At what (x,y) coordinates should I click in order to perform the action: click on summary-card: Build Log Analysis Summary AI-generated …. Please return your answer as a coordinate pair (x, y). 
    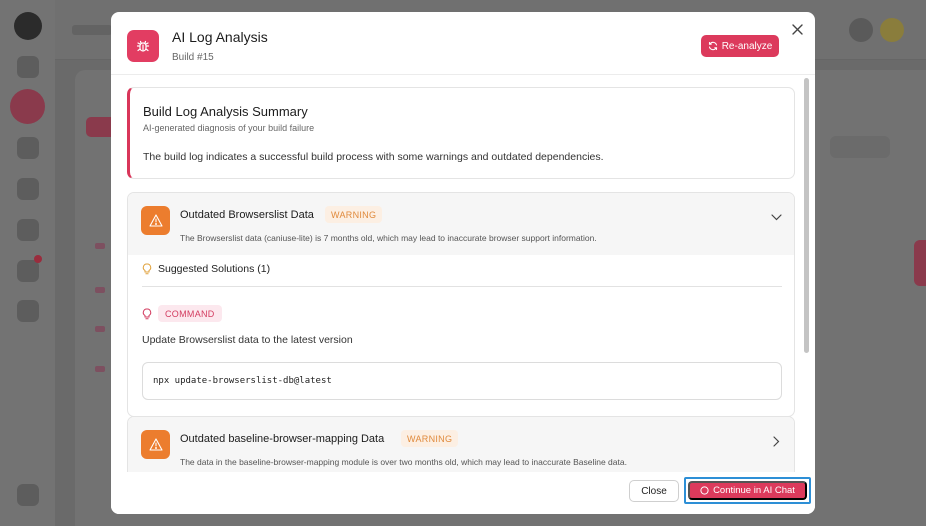
    Looking at the image, I should click on (461, 133).